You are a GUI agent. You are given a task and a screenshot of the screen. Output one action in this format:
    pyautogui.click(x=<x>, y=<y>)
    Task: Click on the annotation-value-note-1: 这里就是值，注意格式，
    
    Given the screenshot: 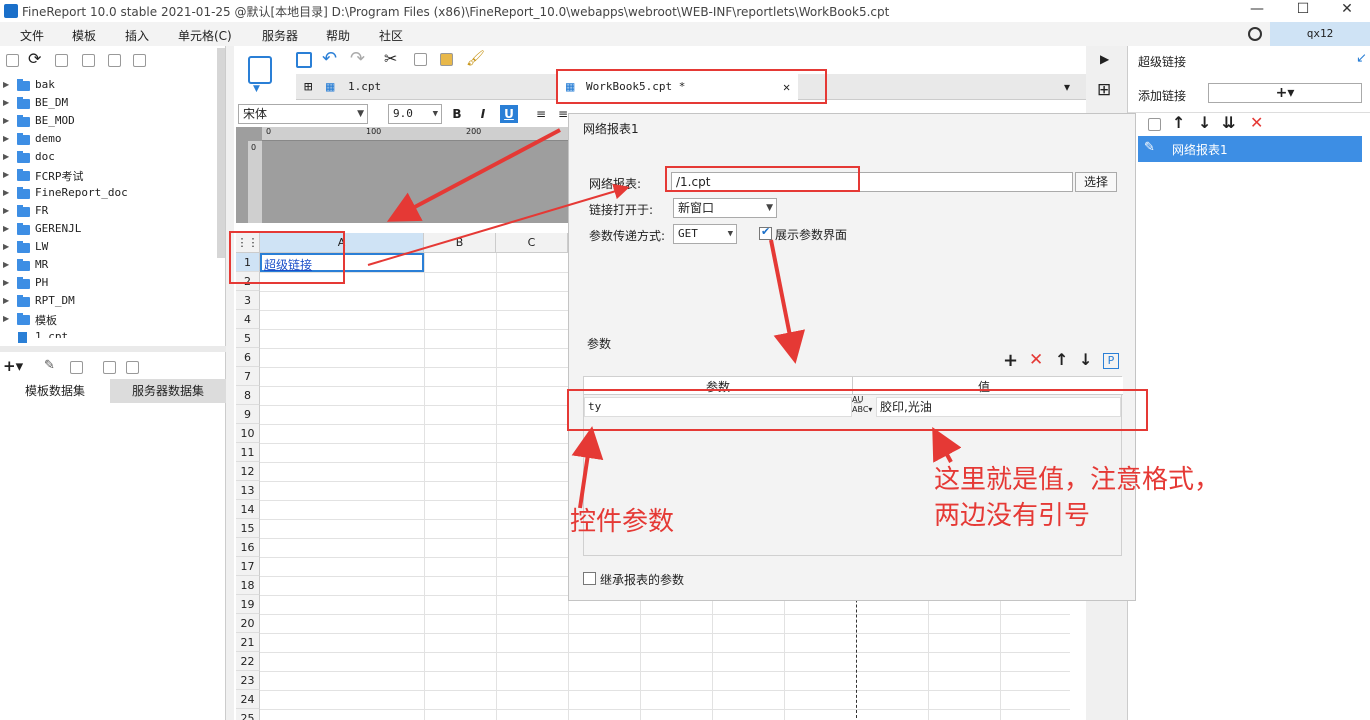 What is the action you would take?
    pyautogui.click(x=1077, y=480)
    